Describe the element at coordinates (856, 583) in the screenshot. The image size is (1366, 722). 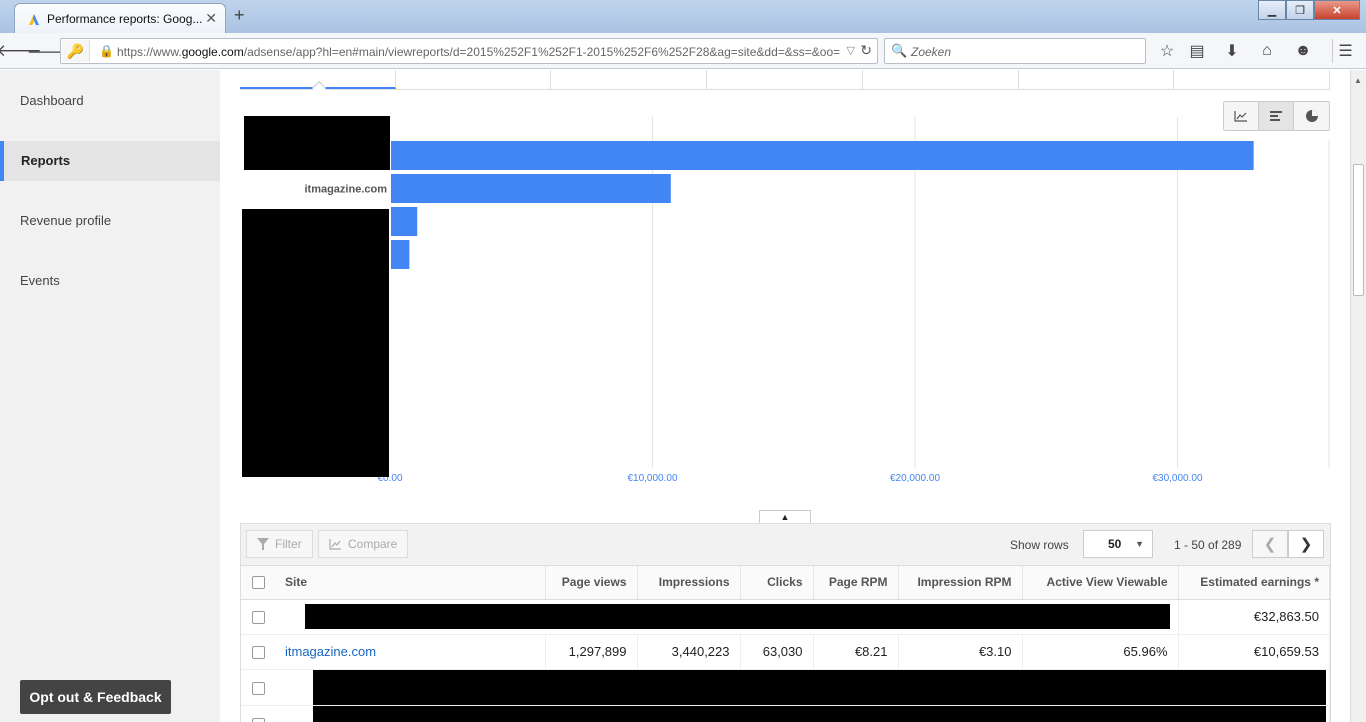
I see `column-page-rpm: Page RPM` at that location.